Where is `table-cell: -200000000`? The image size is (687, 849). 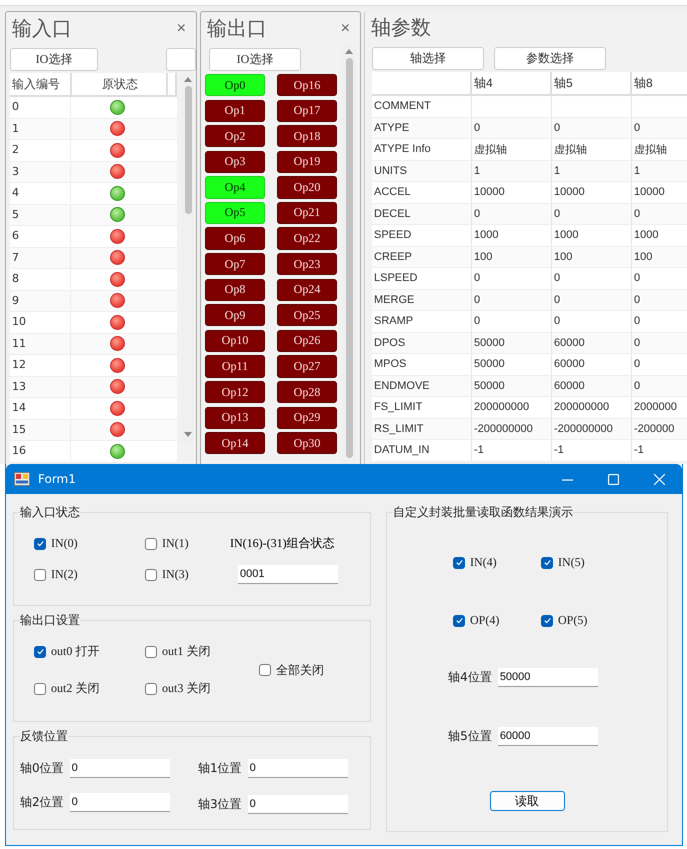
table-cell: -200000000 is located at coordinates (583, 428).